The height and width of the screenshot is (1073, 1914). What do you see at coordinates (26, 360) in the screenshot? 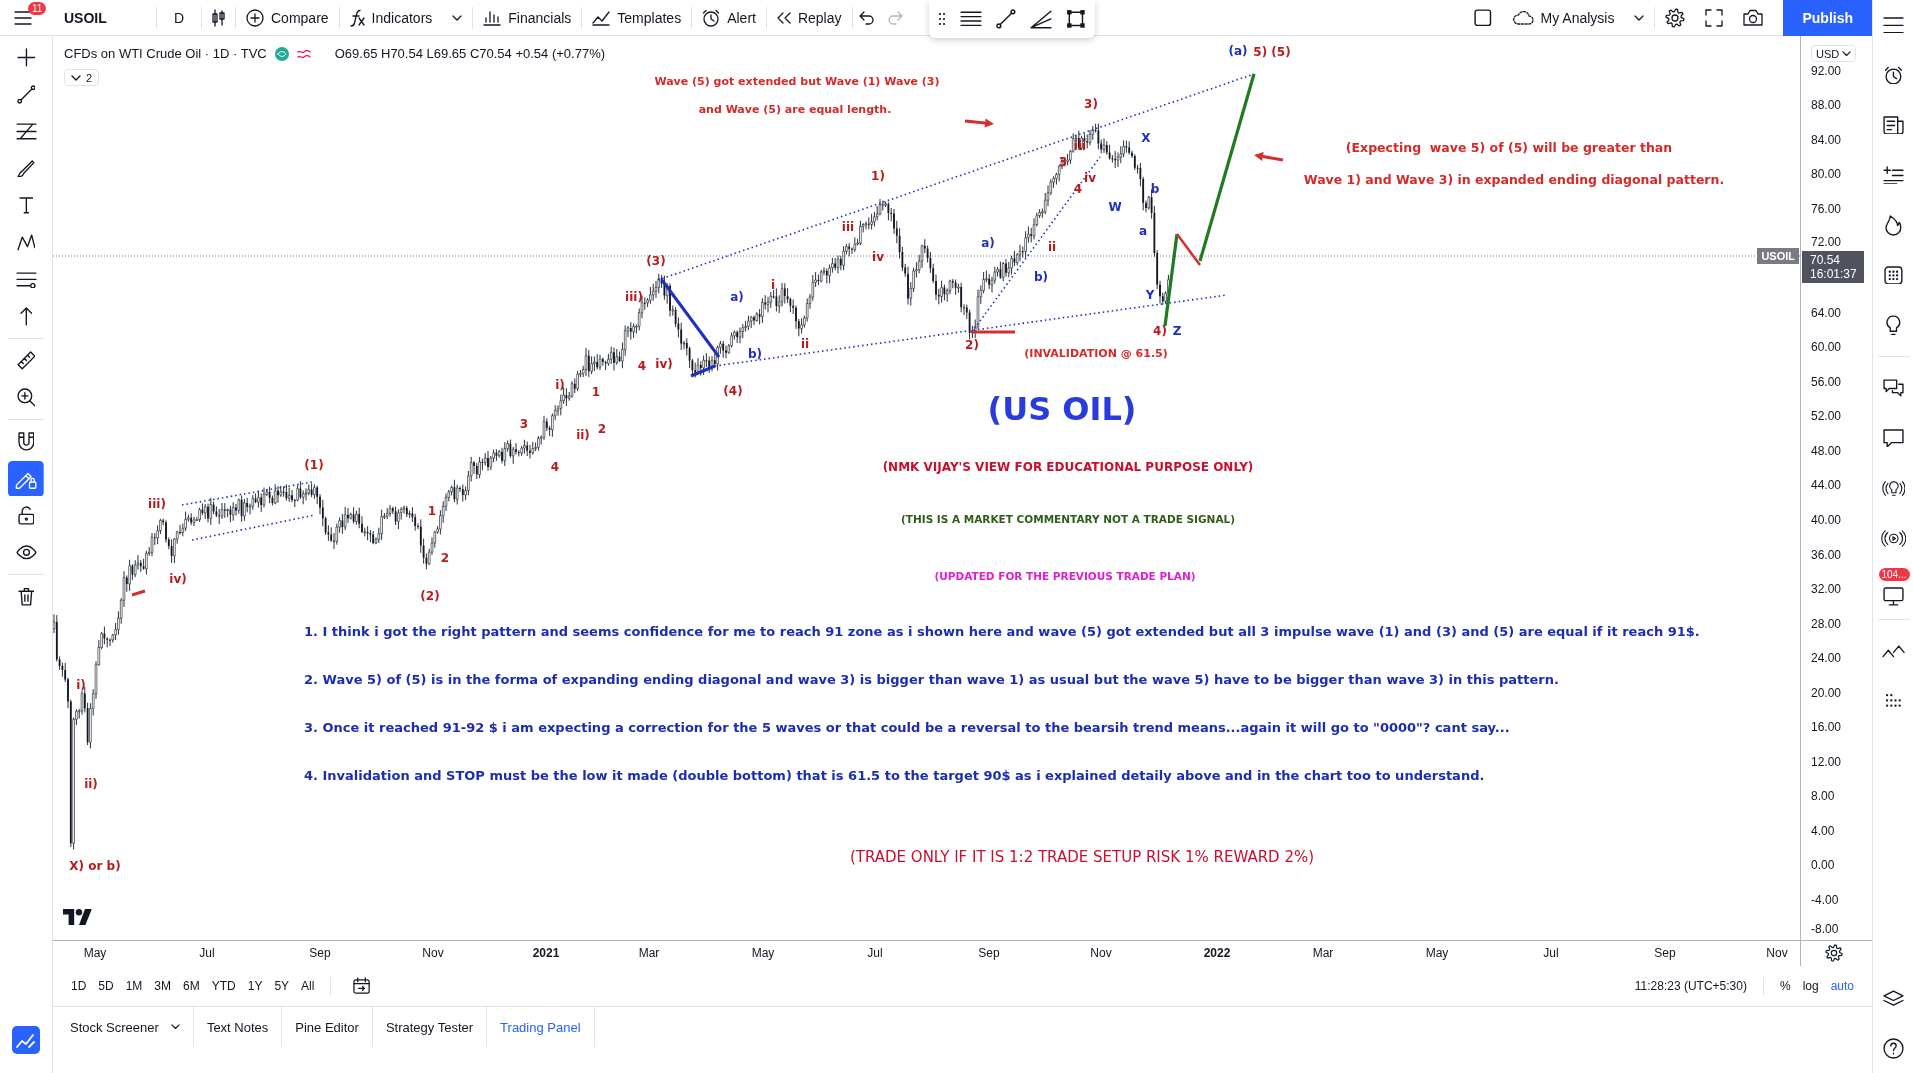
I see `ruler-icon` at bounding box center [26, 360].